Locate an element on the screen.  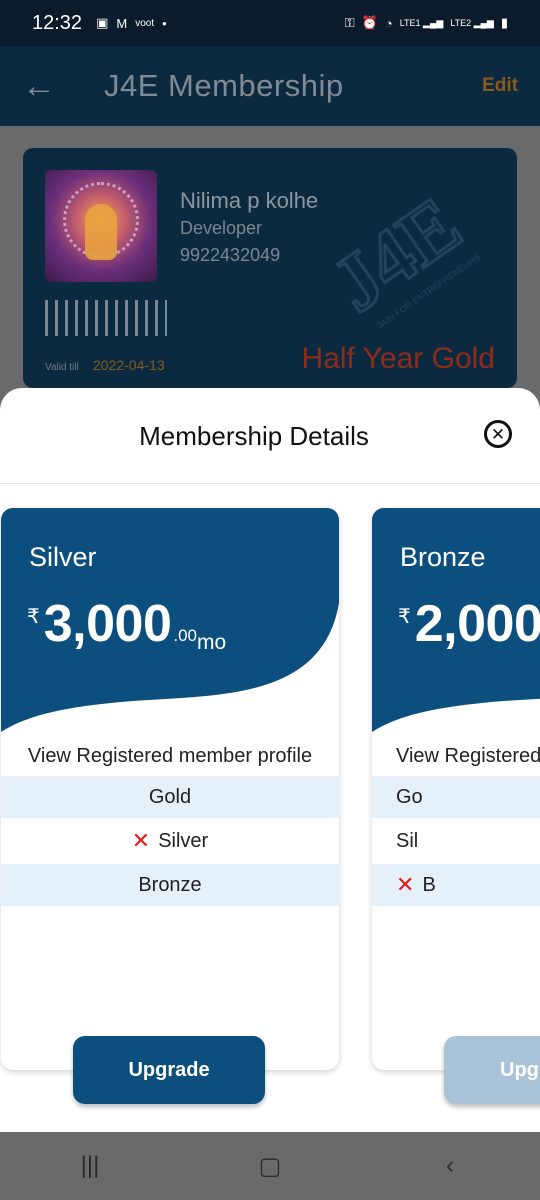
feature-label: B is located at coordinates (429, 884).